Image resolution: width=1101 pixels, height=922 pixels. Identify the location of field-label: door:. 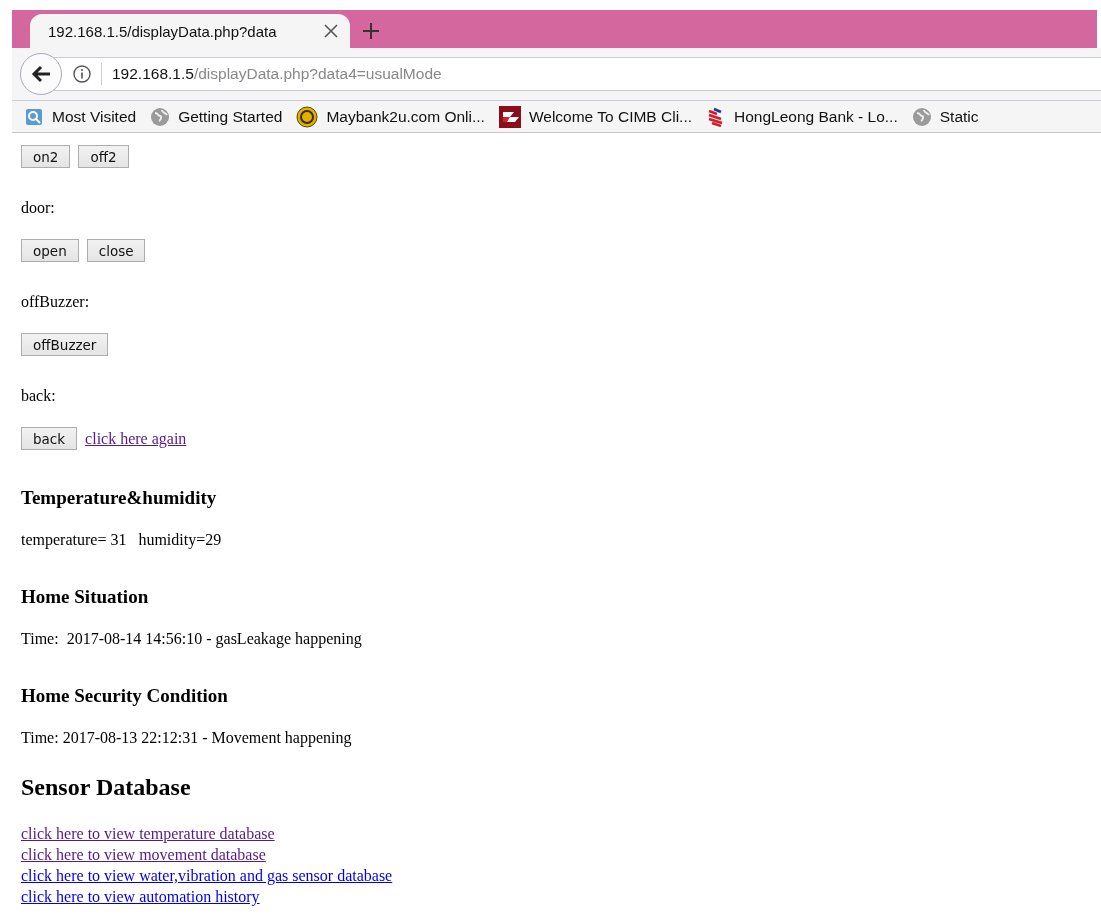
(38, 208).